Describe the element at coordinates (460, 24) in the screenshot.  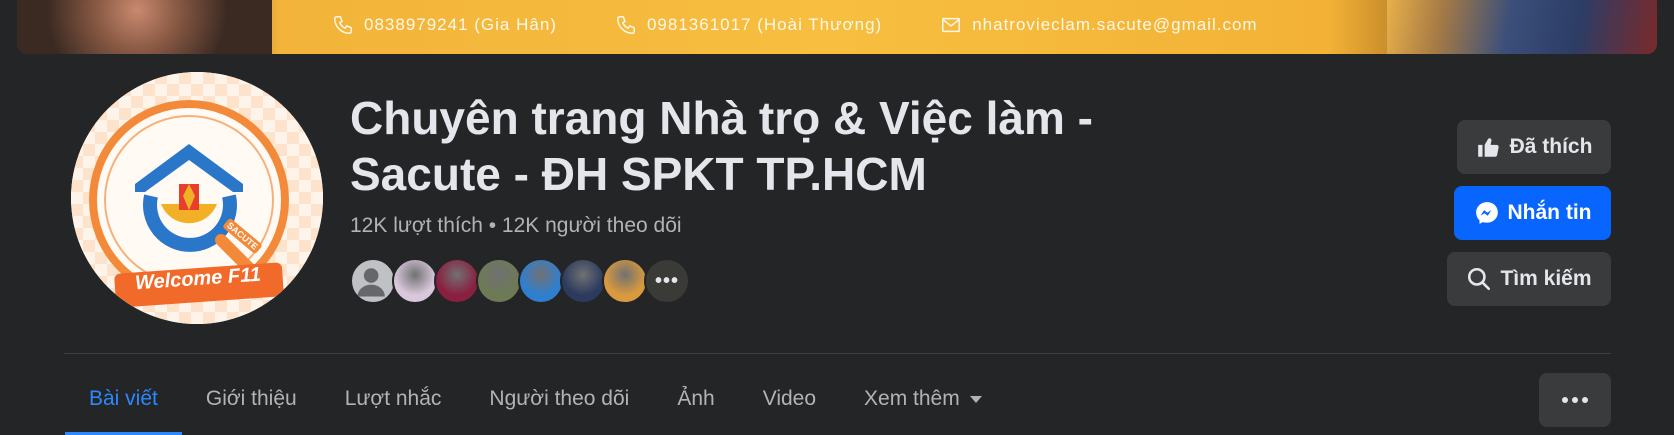
I see `contact-text: 0838979241 (Gia Hân)` at that location.